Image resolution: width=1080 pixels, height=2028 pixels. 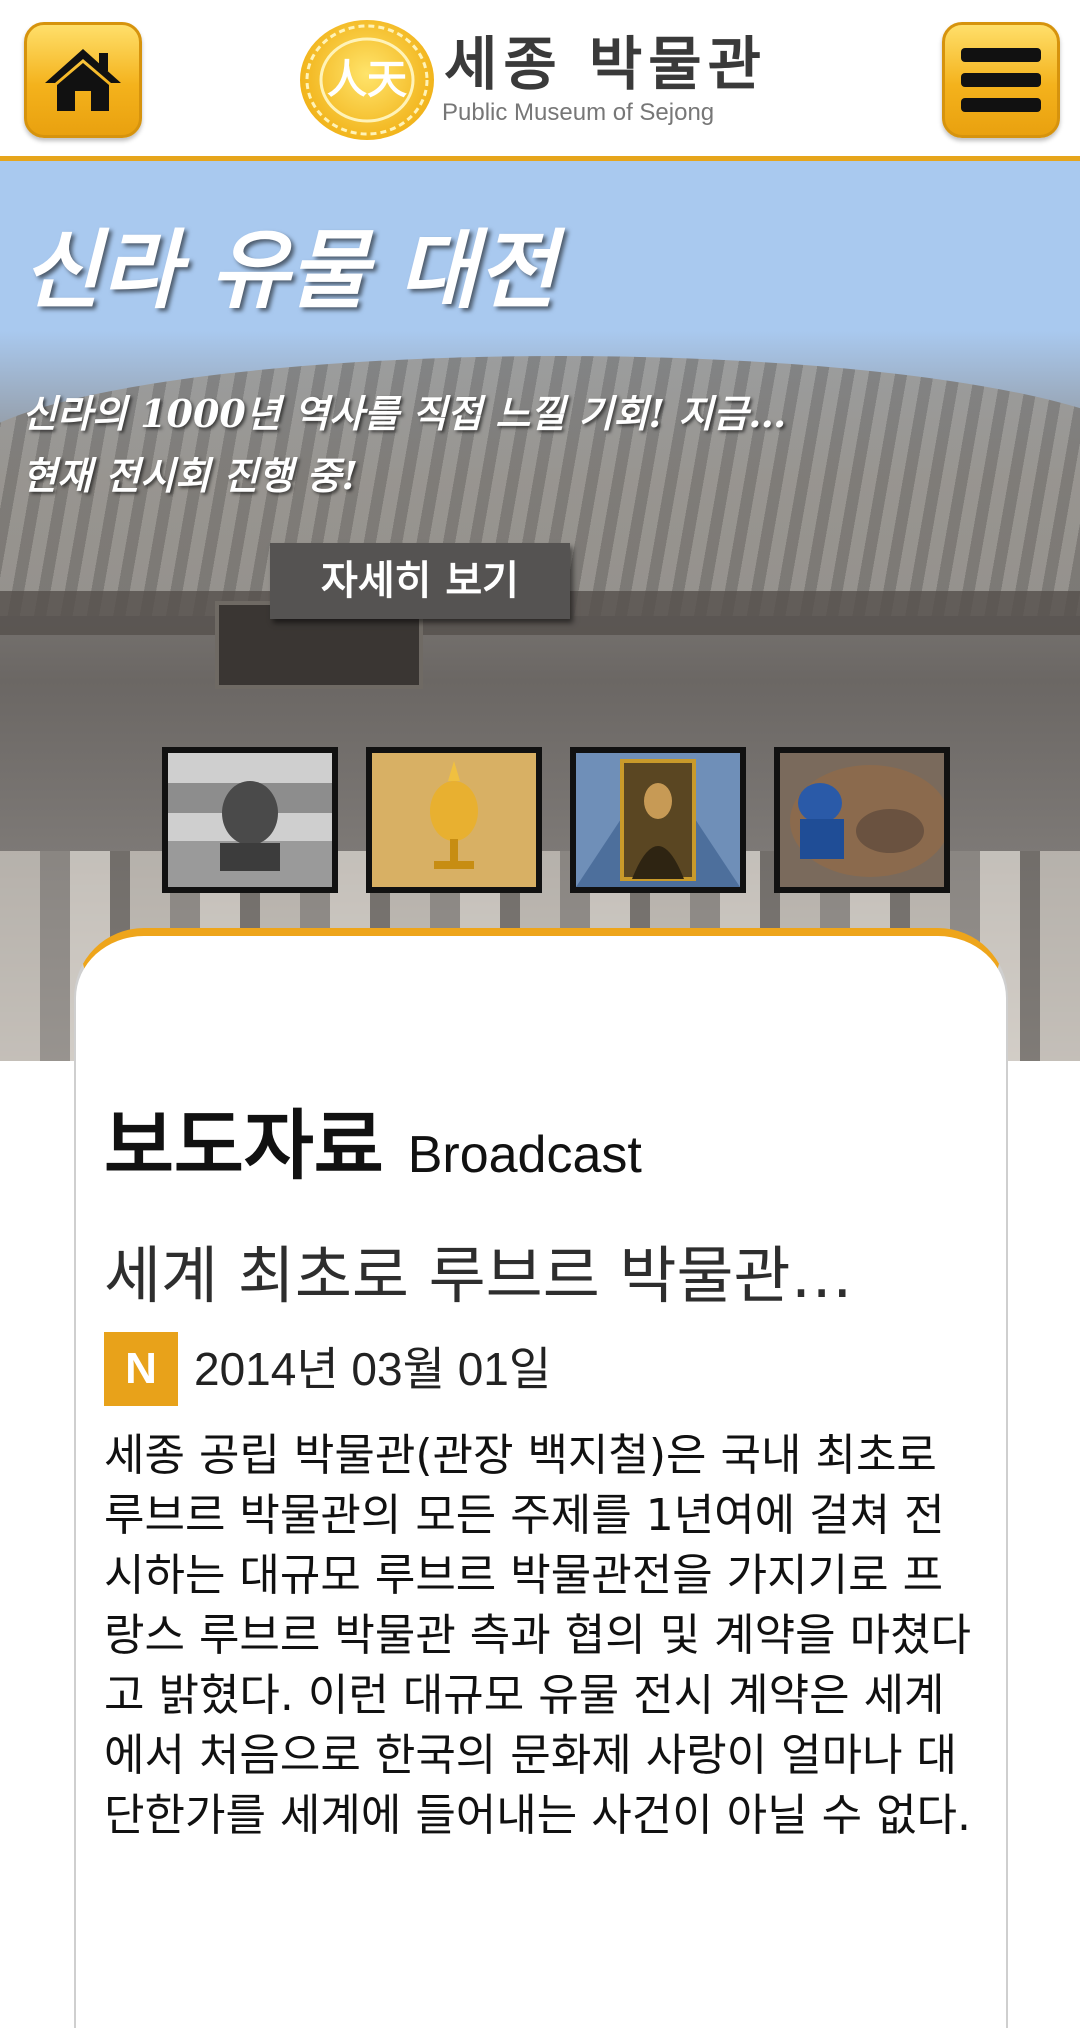 I want to click on mona-lisa-painting-image, so click(x=658, y=820).